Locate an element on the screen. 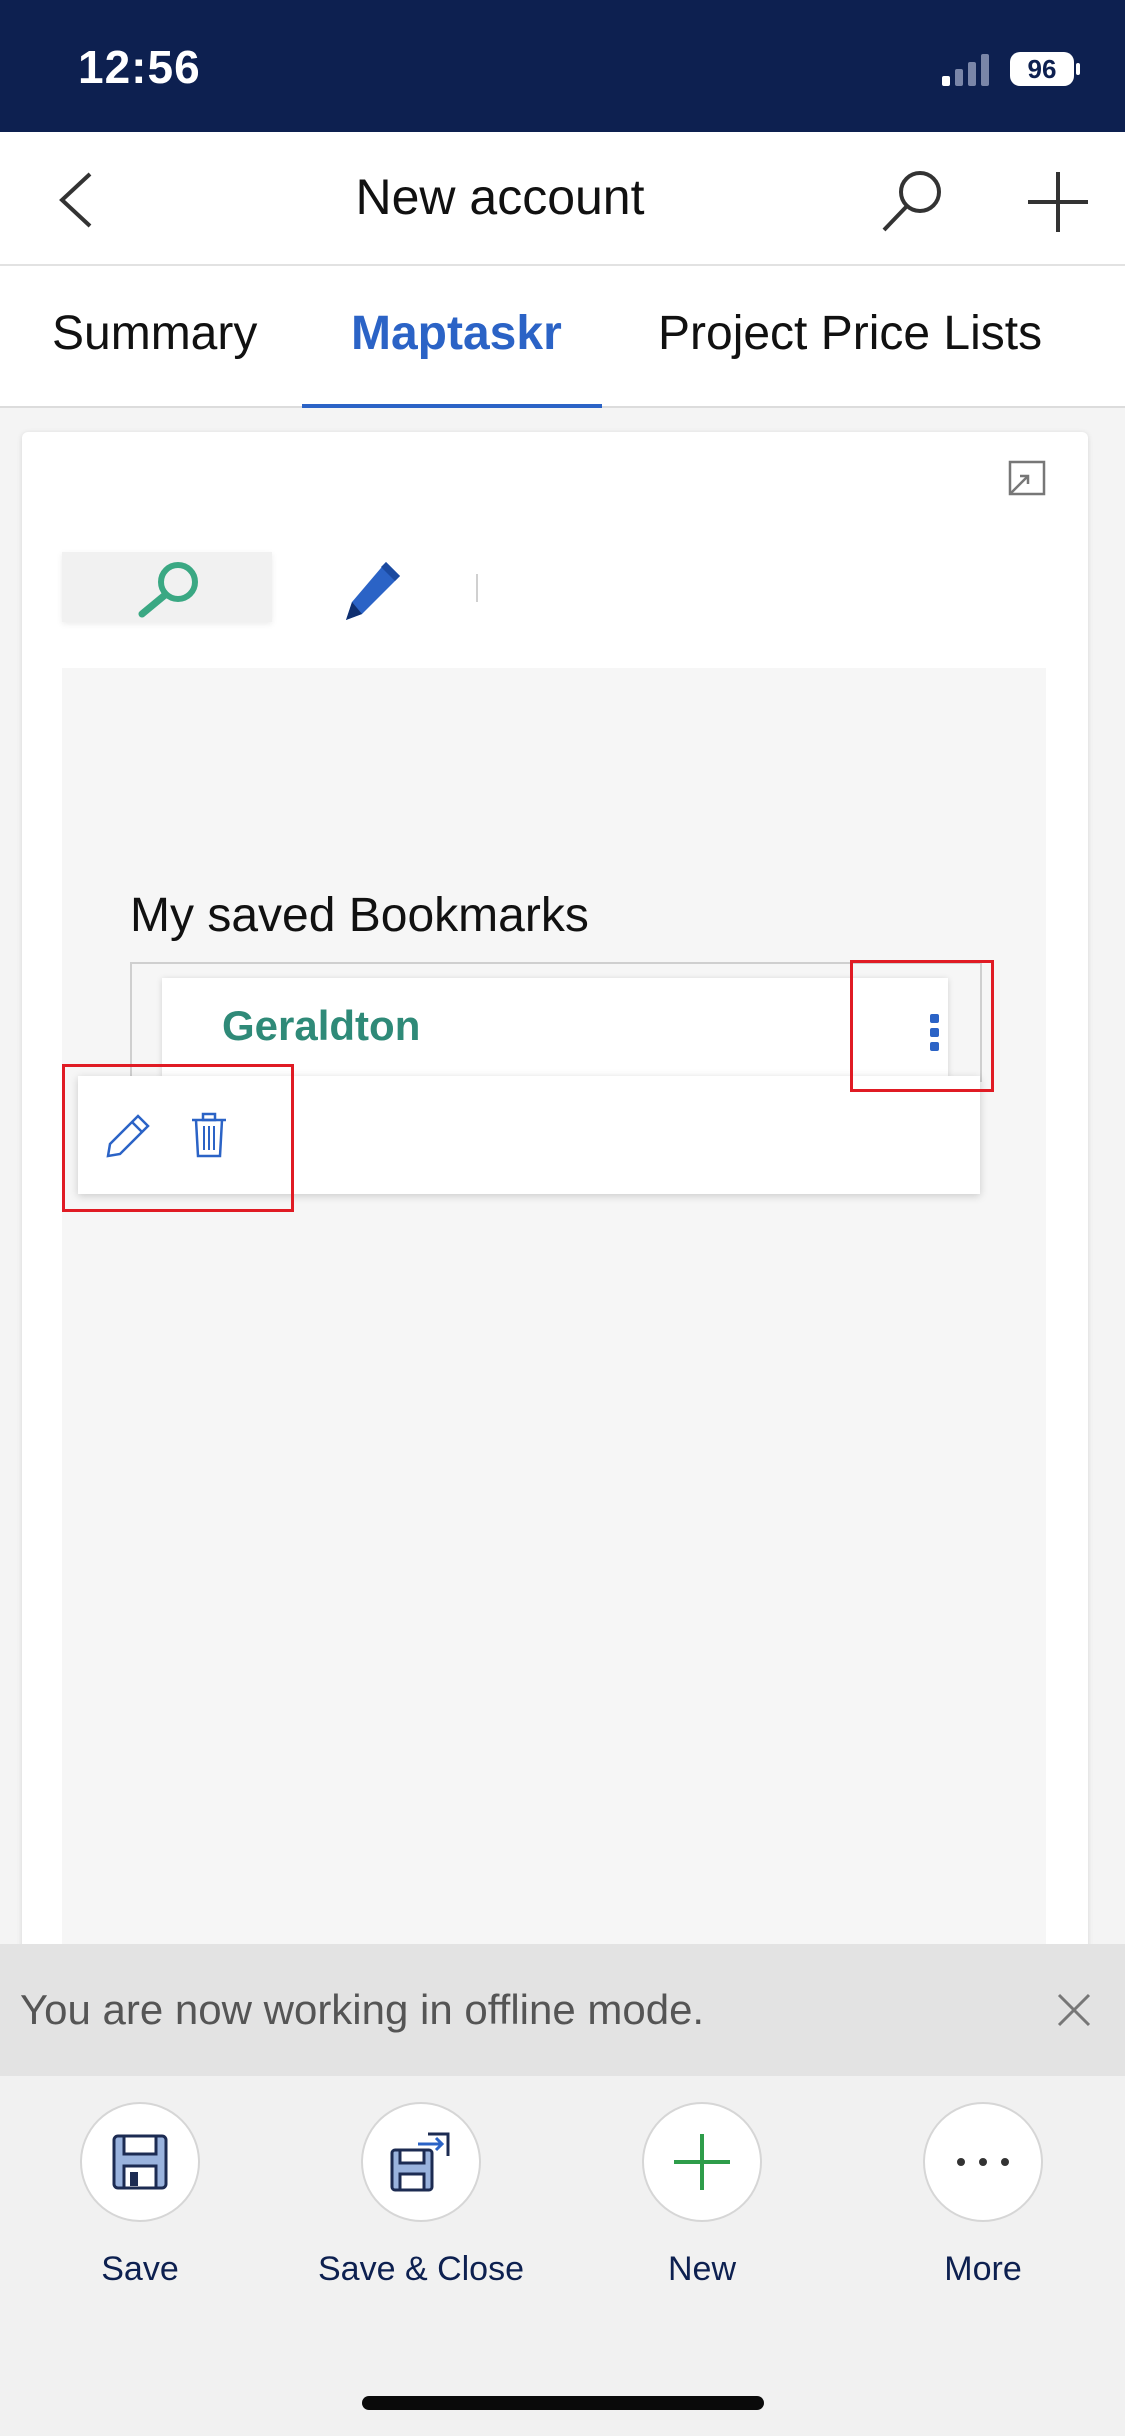 The width and height of the screenshot is (1125, 2436). more-label: More is located at coordinates (983, 2269).